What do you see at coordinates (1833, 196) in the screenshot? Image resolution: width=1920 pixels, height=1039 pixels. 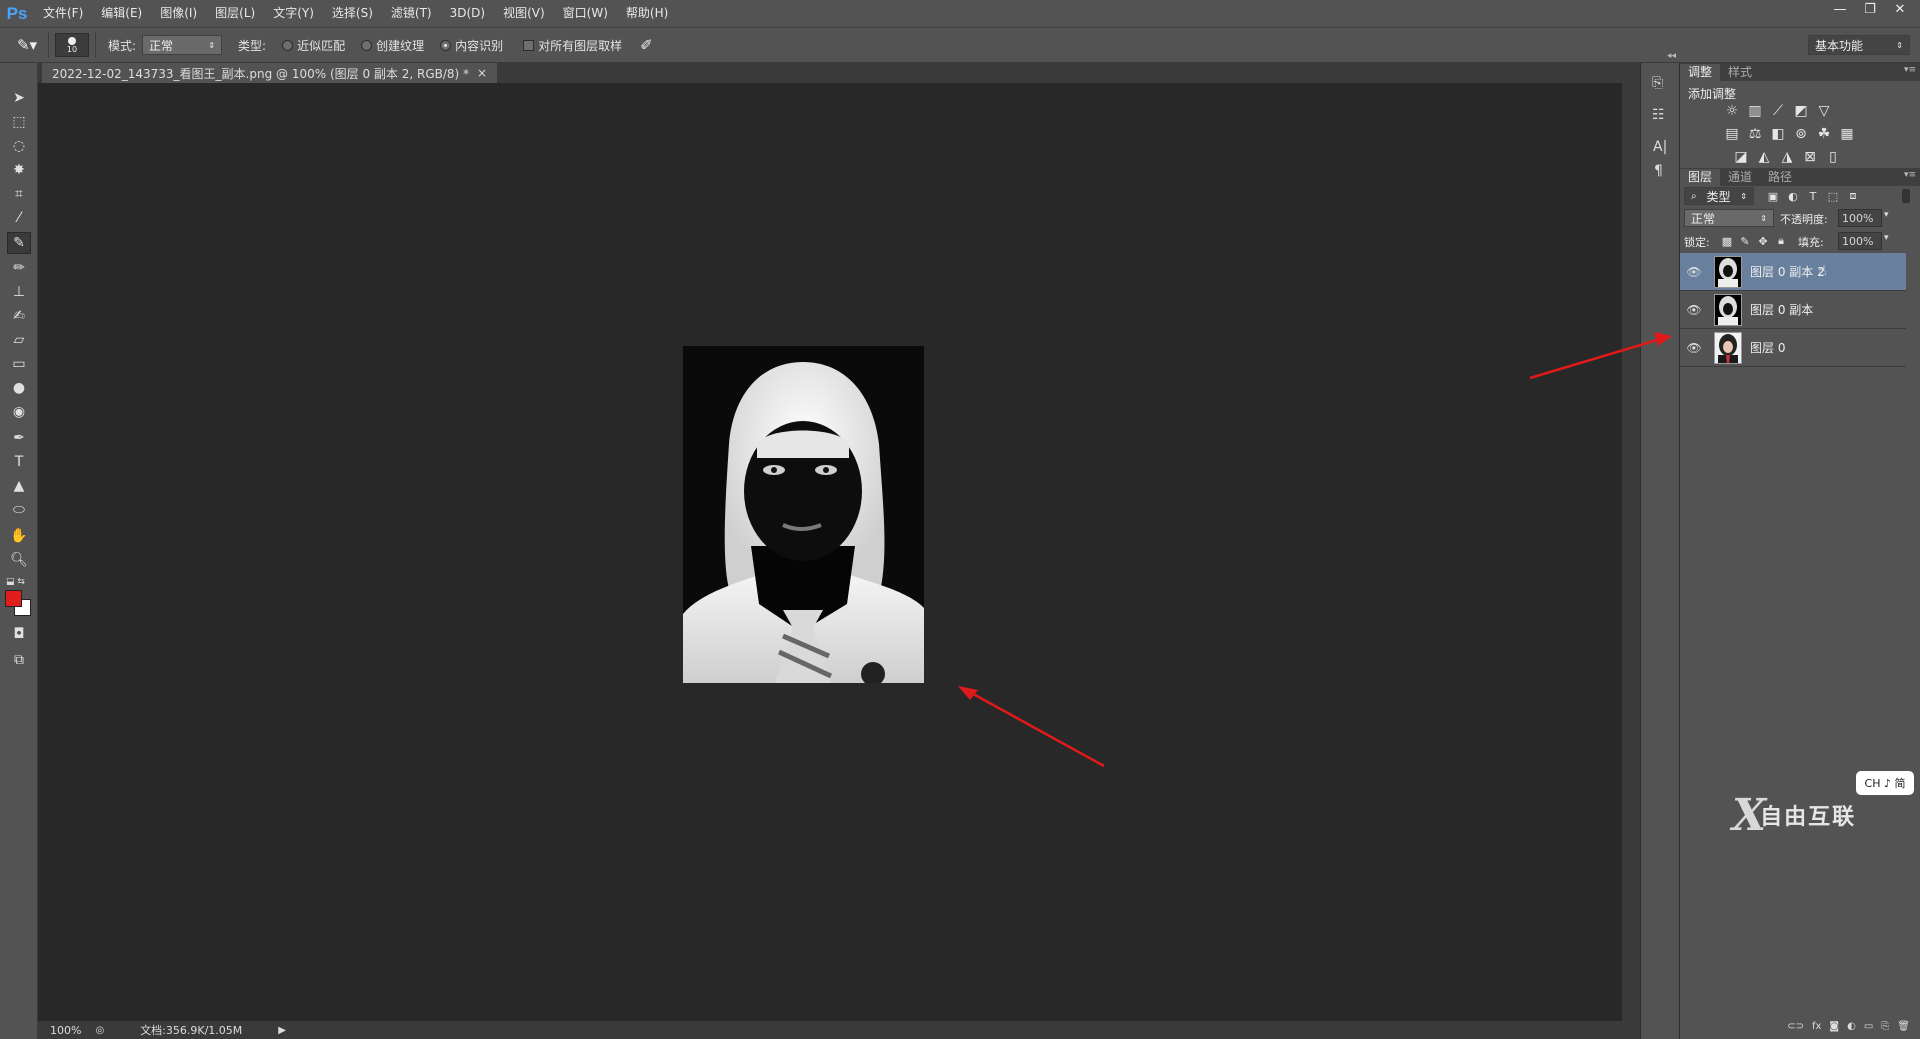 I see `filter-shape-icon: ⬚` at bounding box center [1833, 196].